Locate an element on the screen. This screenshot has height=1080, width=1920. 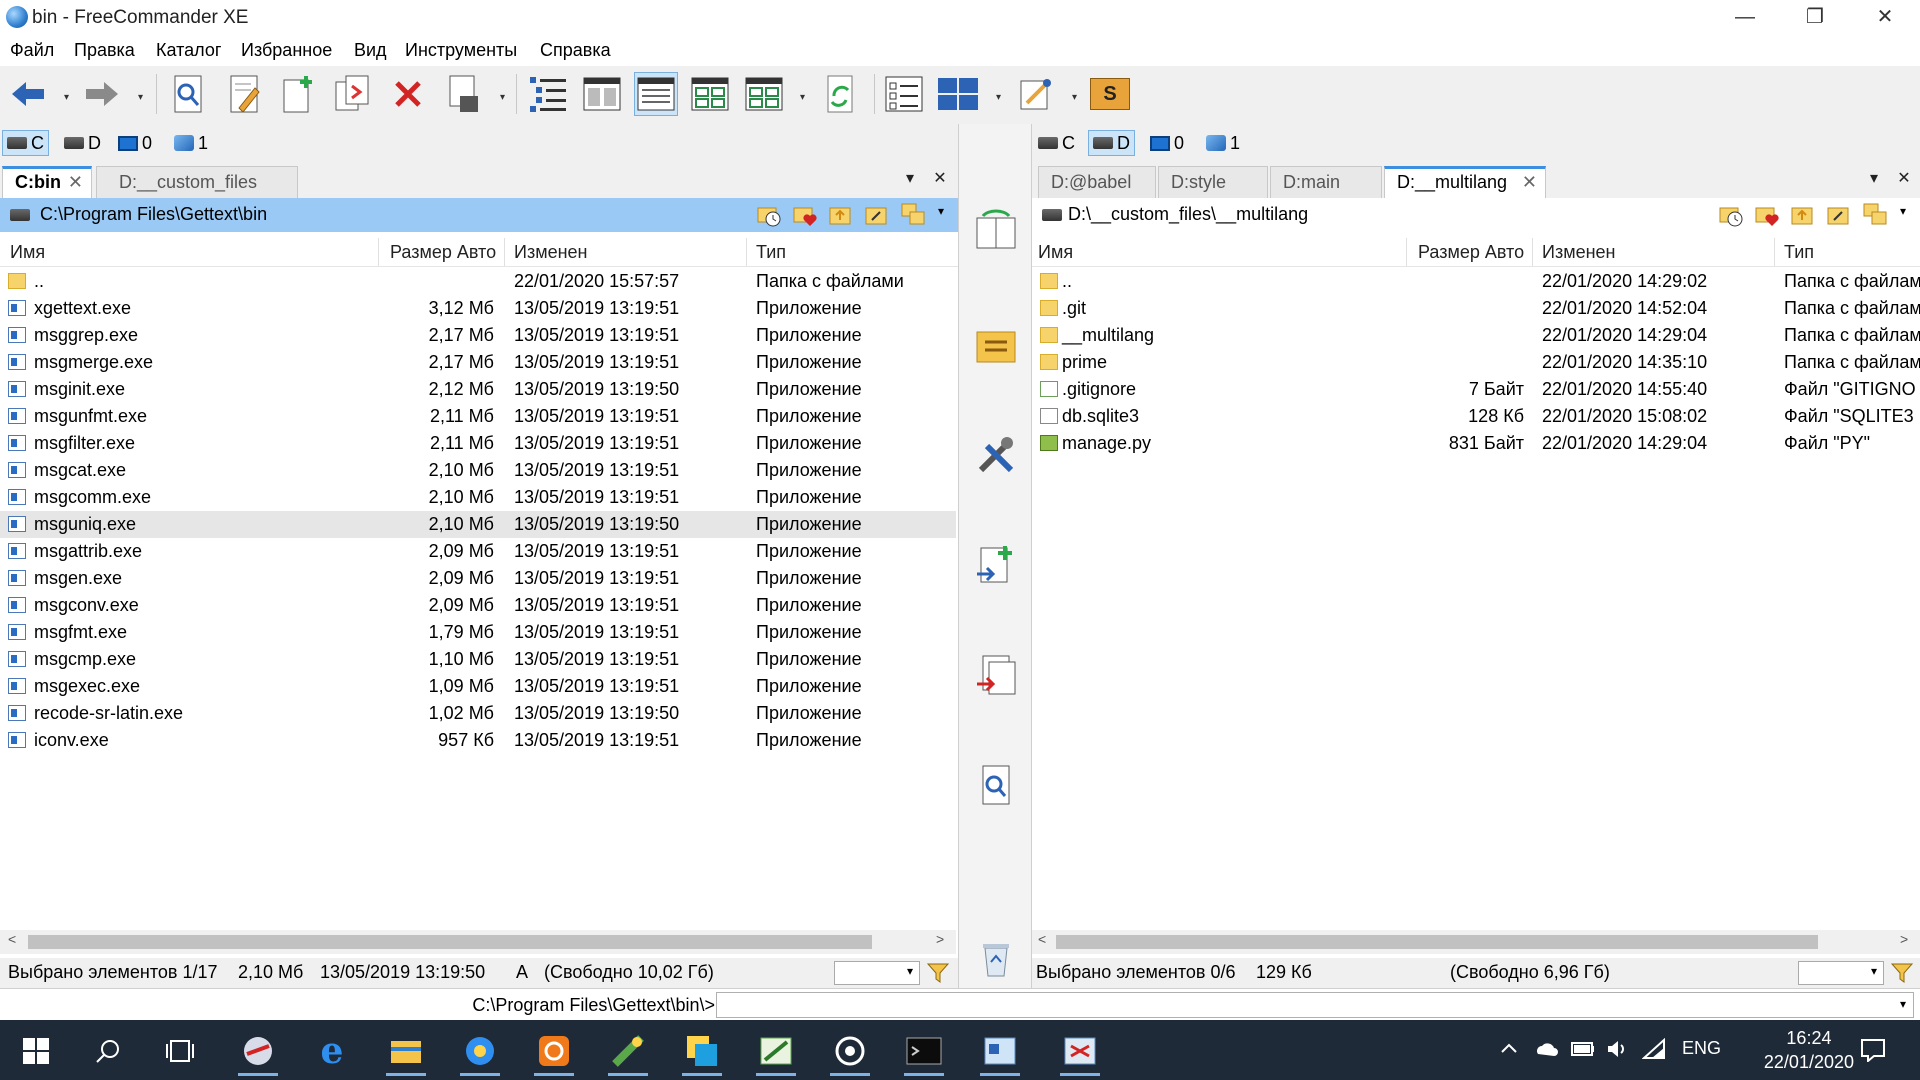
thumbnail-view-2-icon is located at coordinates (764, 94).